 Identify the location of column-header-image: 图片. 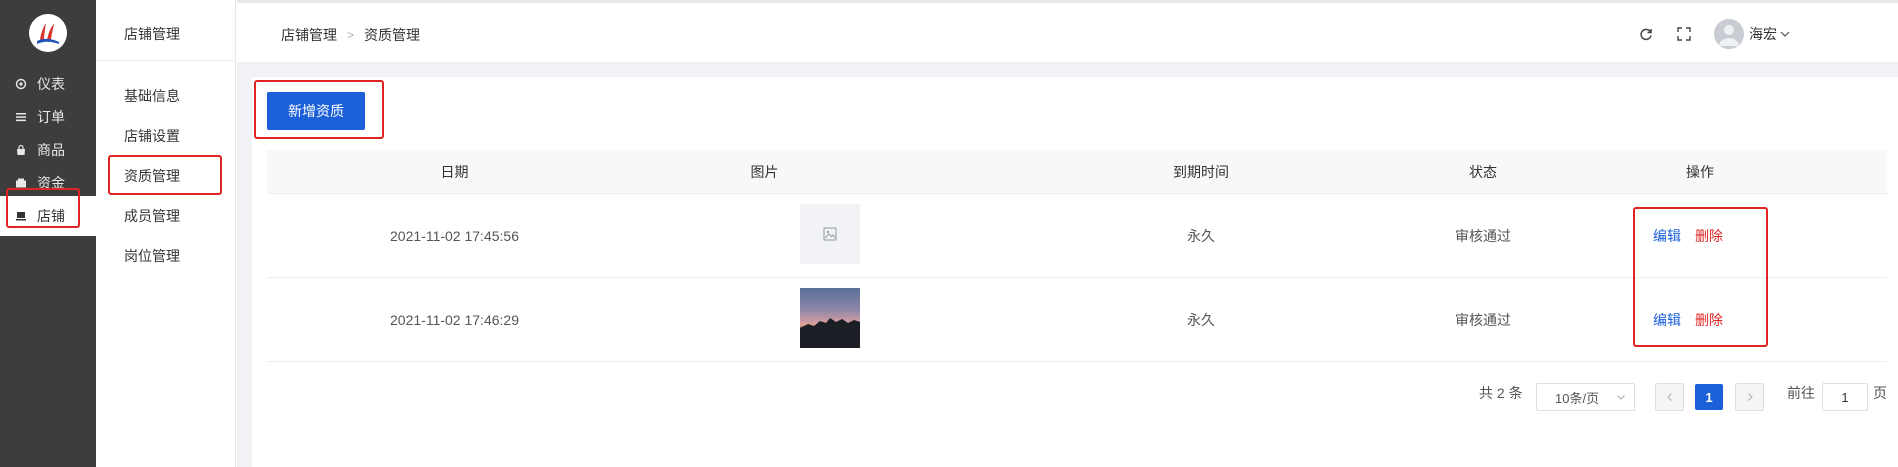
(764, 172).